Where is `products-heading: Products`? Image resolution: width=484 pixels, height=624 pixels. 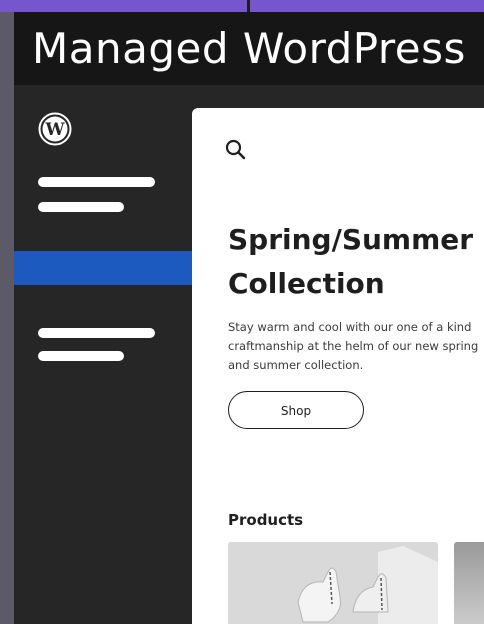 products-heading: Products is located at coordinates (266, 520).